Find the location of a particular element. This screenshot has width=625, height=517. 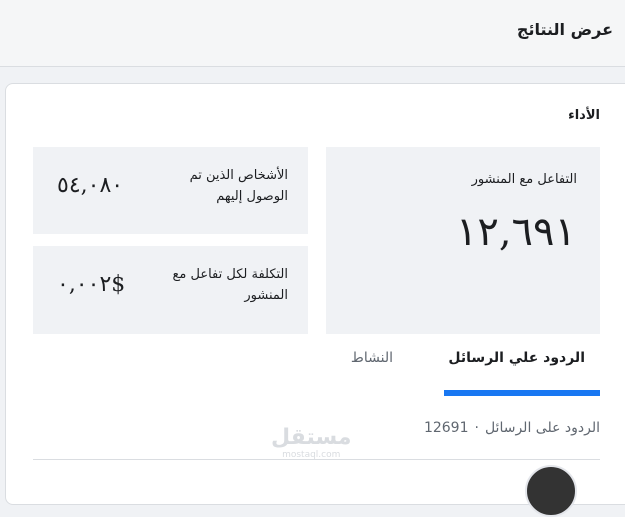

post-engagement-label: التفاعل مع المنشور is located at coordinates (524, 179).